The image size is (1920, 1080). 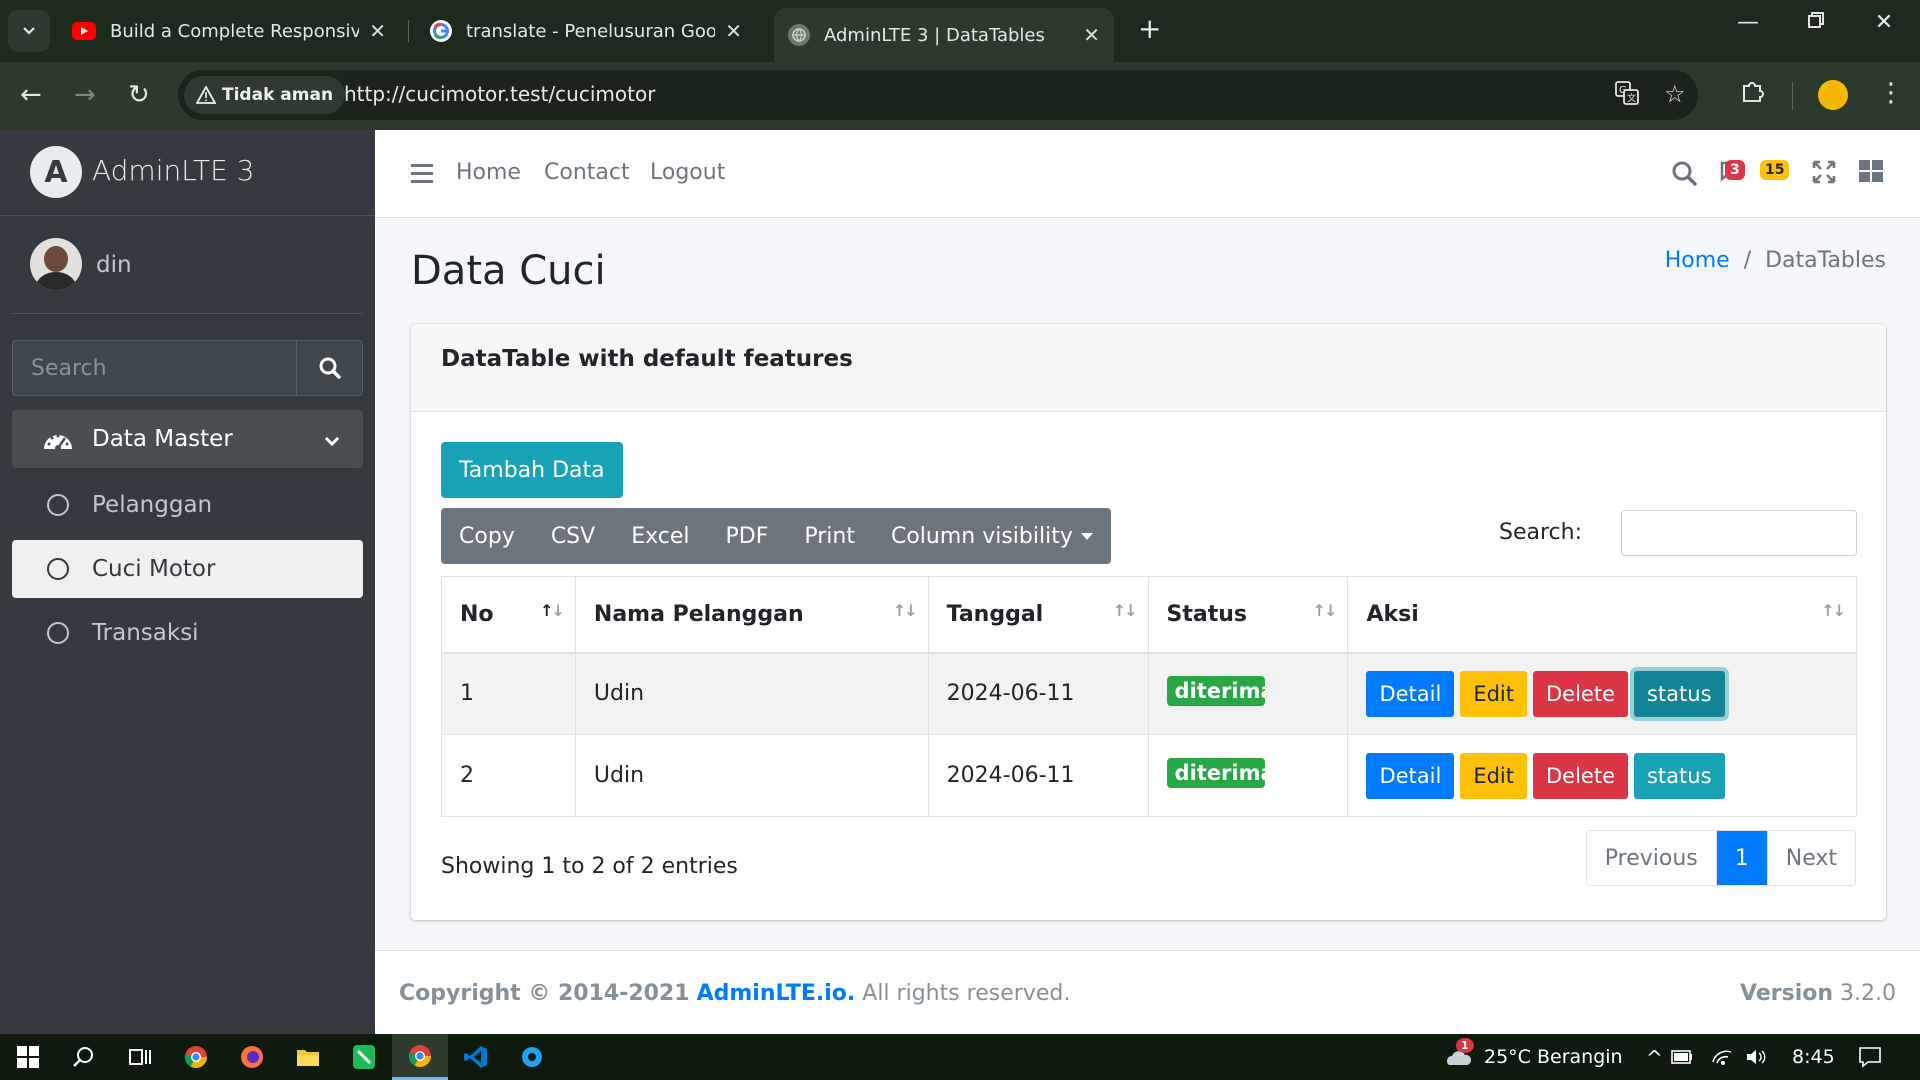 What do you see at coordinates (56, 264) in the screenshot?
I see `avatar` at bounding box center [56, 264].